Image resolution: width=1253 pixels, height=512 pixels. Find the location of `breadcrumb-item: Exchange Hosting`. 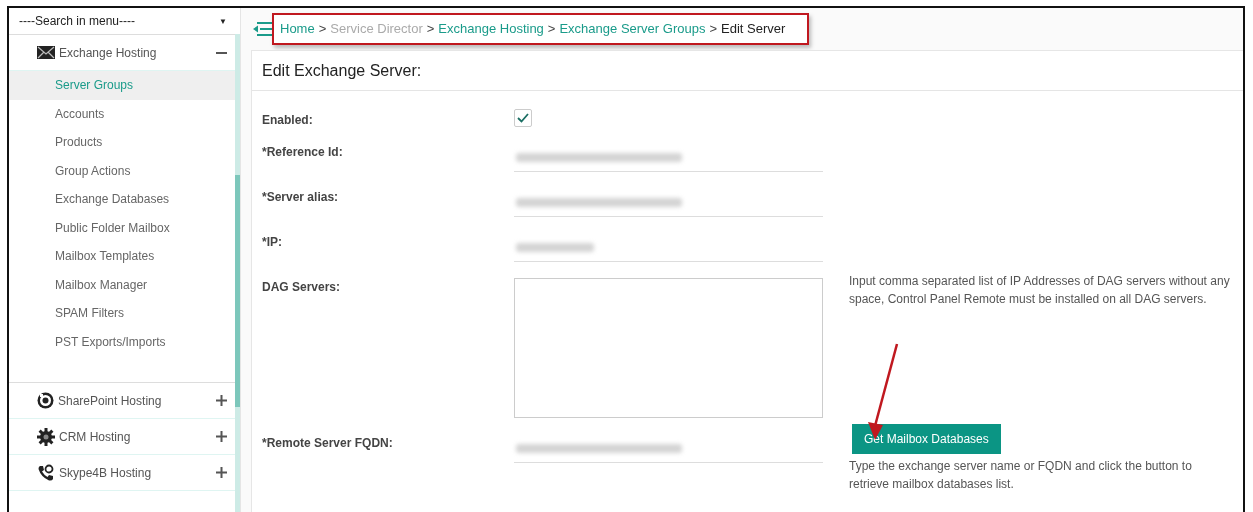

breadcrumb-item: Exchange Hosting is located at coordinates (491, 28).